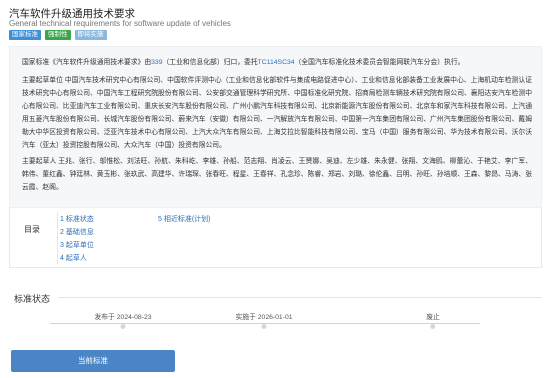 The height and width of the screenshot is (378, 550). I want to click on timeline-node-abolished: 废止, so click(433, 320).